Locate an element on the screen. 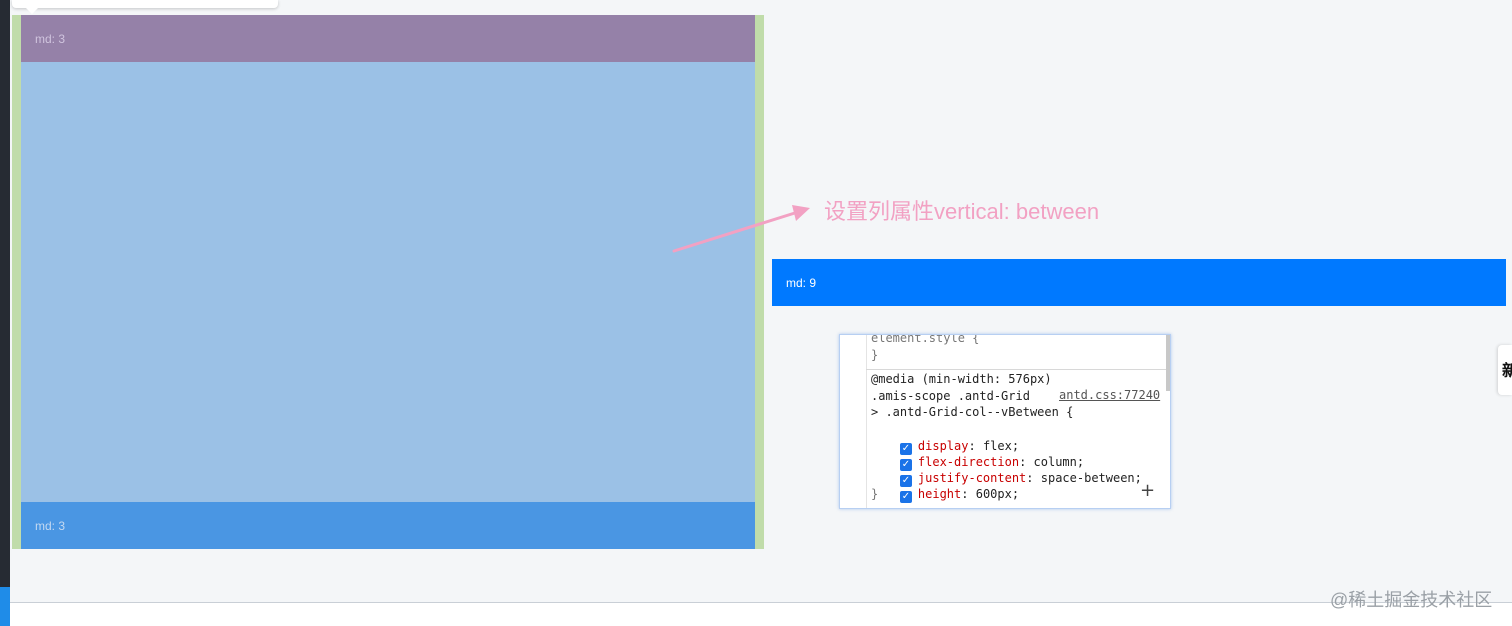 The height and width of the screenshot is (626, 1512). tooltip-arrow is located at coordinates (32, 11).